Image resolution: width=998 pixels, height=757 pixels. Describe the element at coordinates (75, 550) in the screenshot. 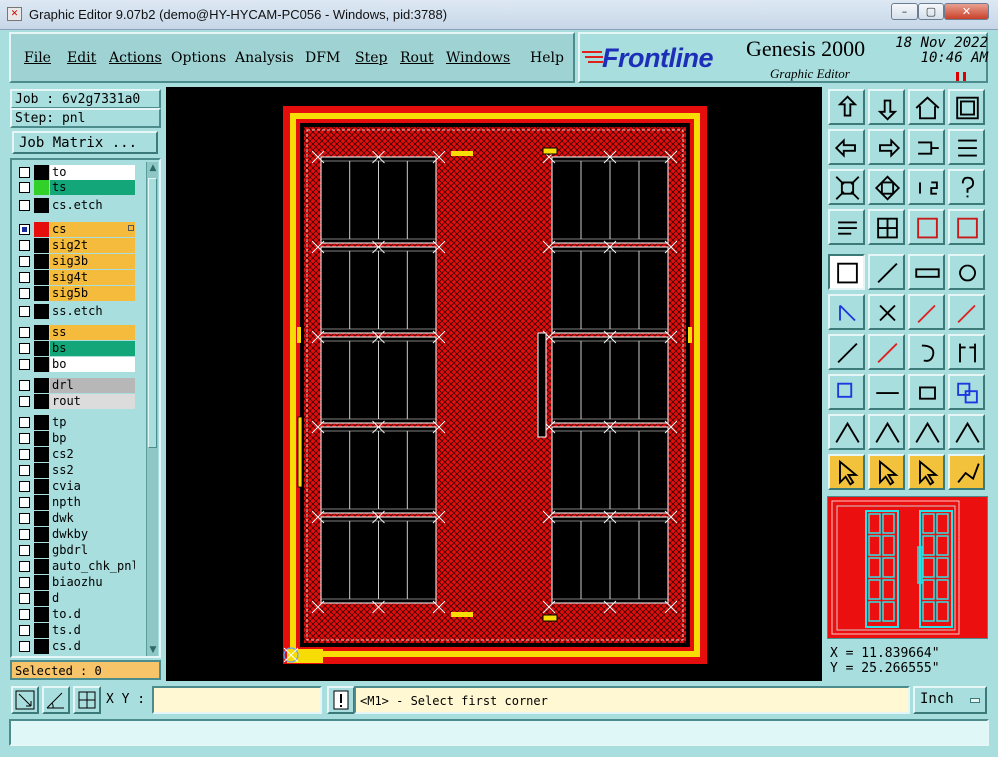

I see `layer-row: gbdrl` at that location.